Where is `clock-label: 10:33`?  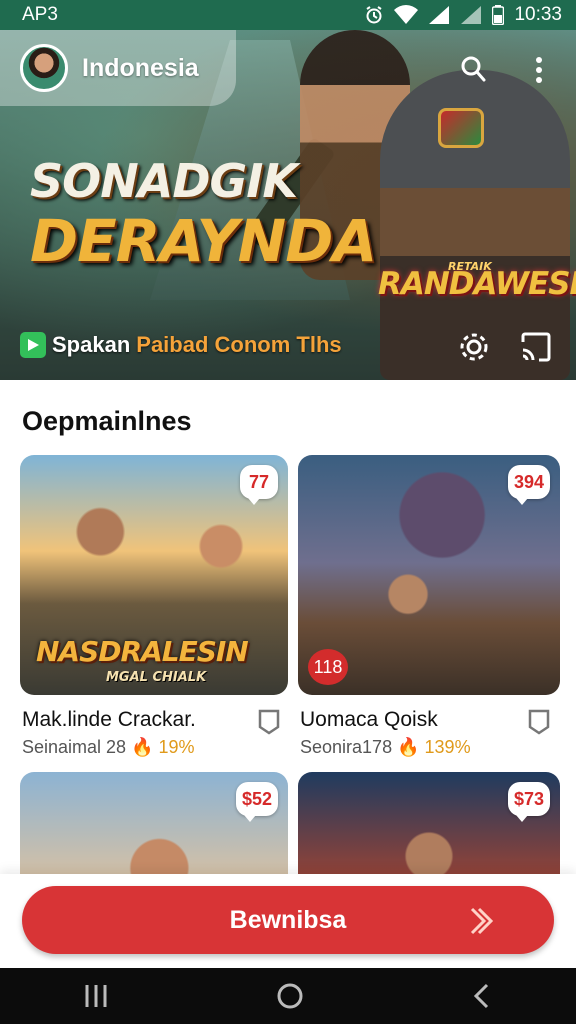 clock-label: 10:33 is located at coordinates (538, 14).